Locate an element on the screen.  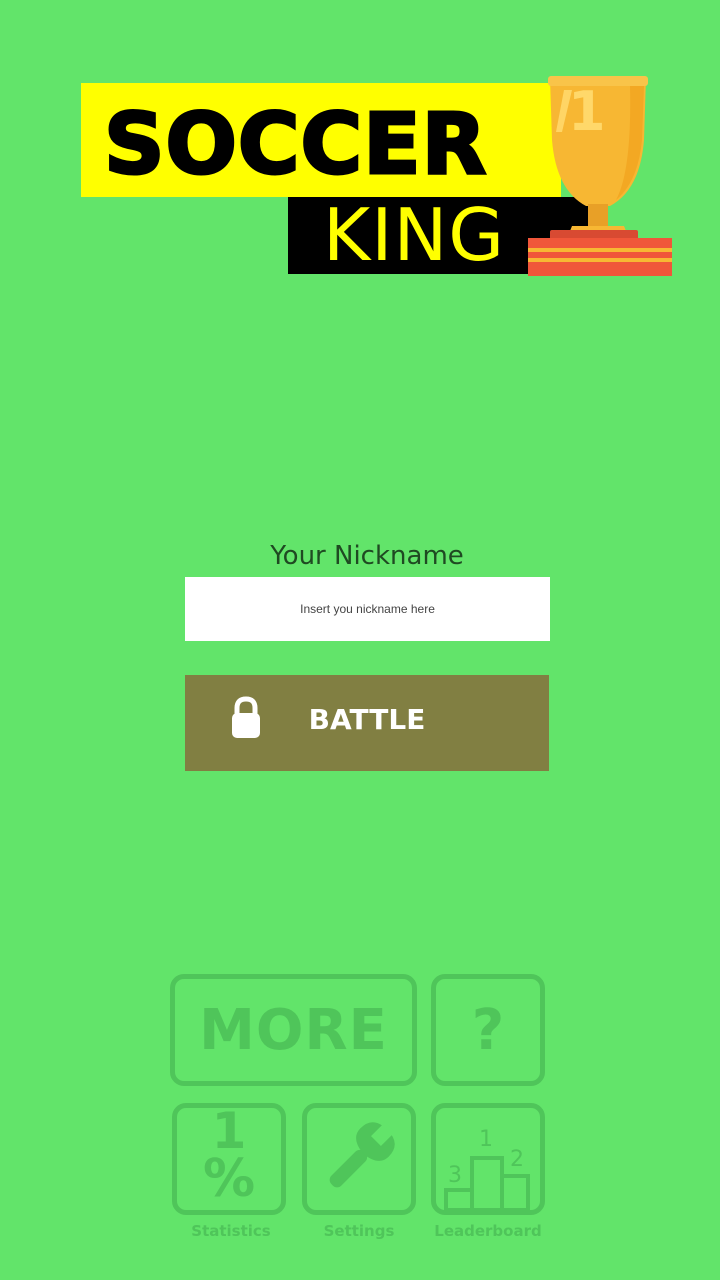
help-button-label: ? is located at coordinates (488, 1030).